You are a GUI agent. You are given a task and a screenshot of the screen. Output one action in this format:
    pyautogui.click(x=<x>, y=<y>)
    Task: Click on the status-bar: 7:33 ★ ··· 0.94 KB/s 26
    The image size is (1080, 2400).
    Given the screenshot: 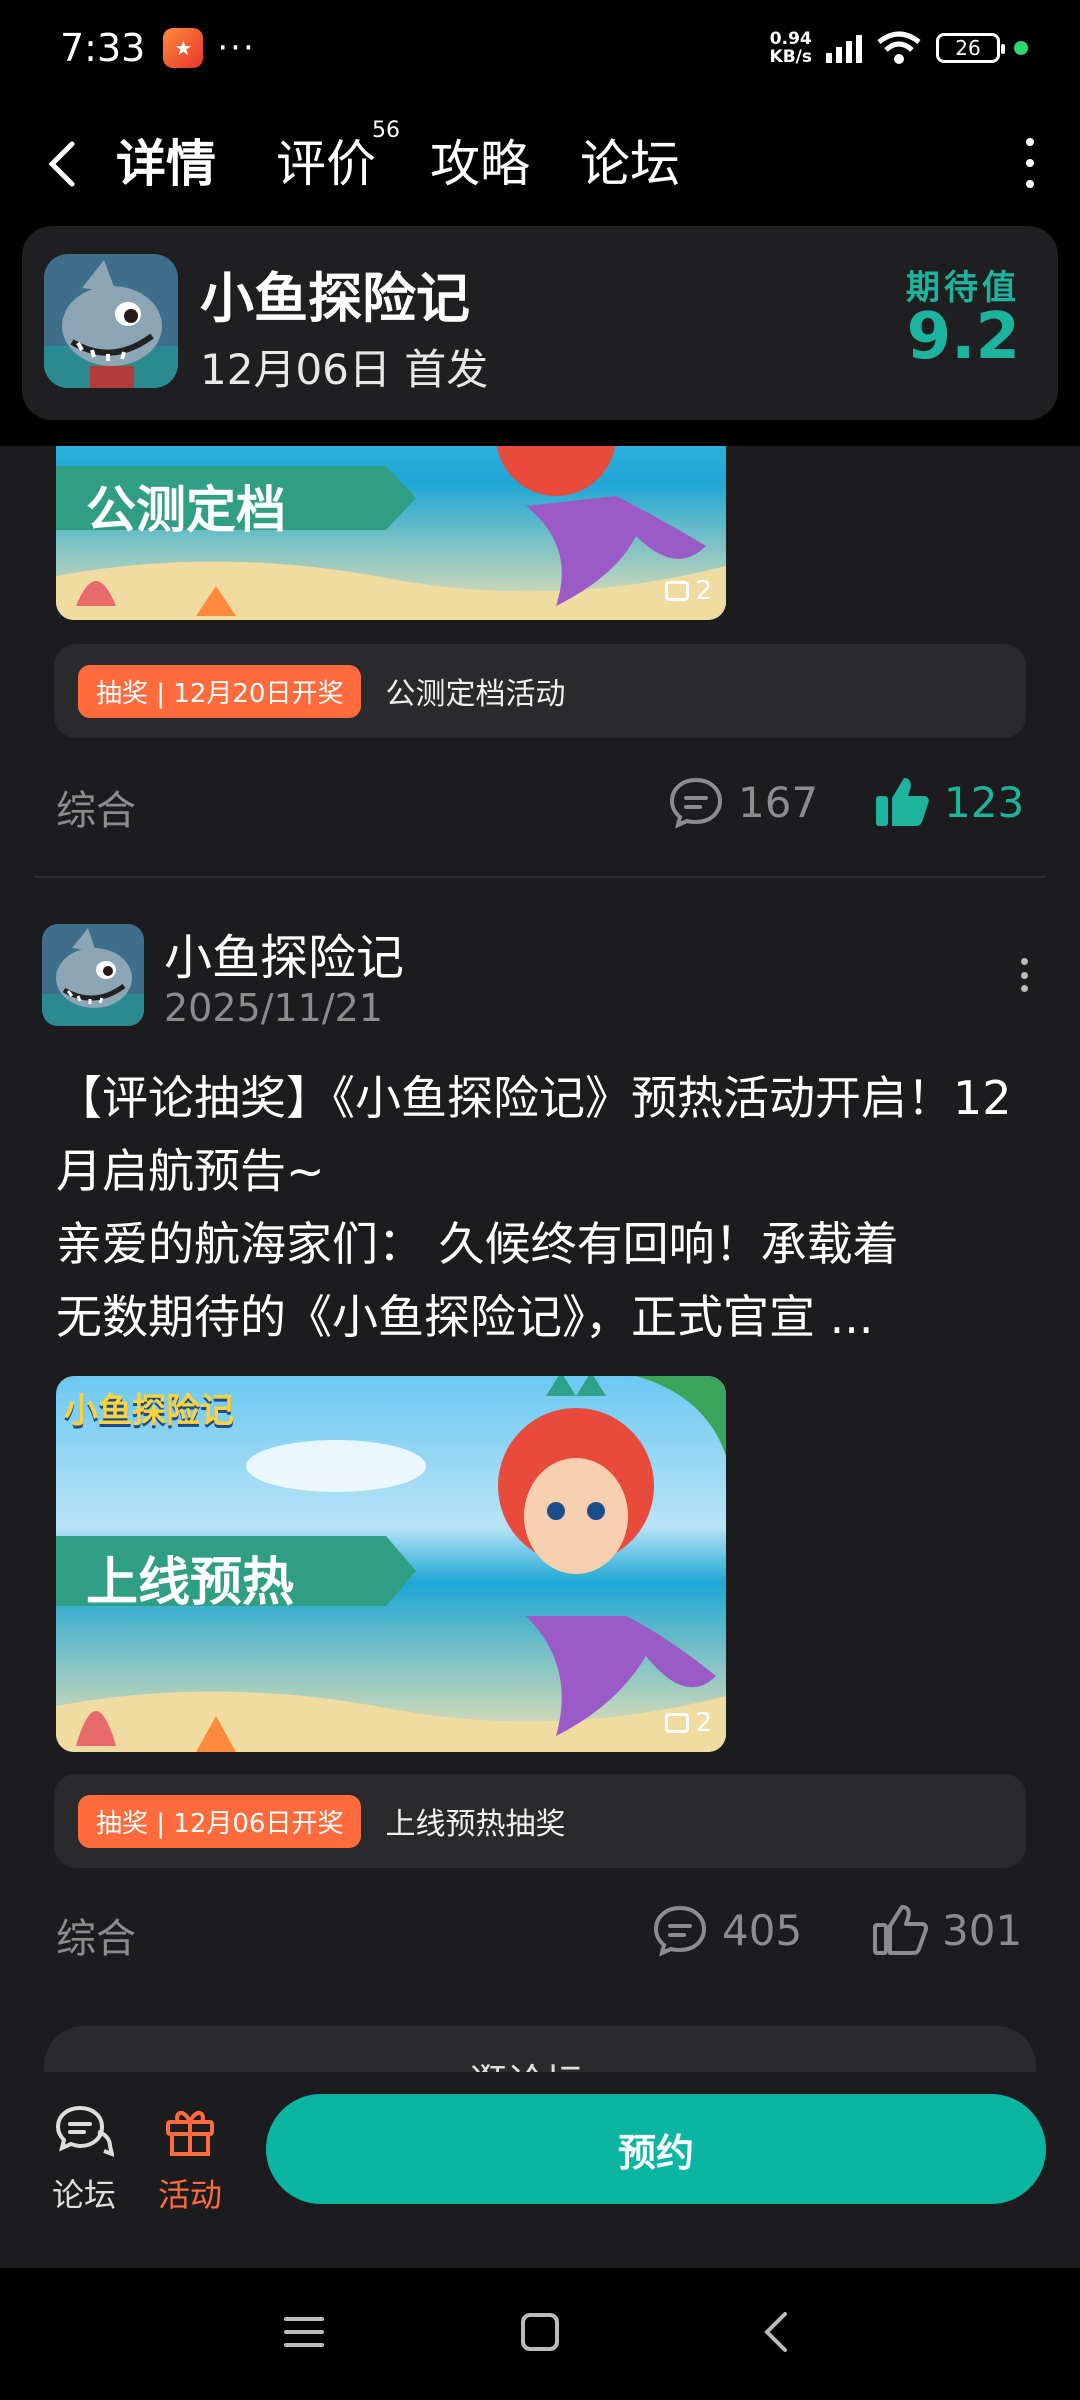 What is the action you would take?
    pyautogui.click(x=540, y=48)
    